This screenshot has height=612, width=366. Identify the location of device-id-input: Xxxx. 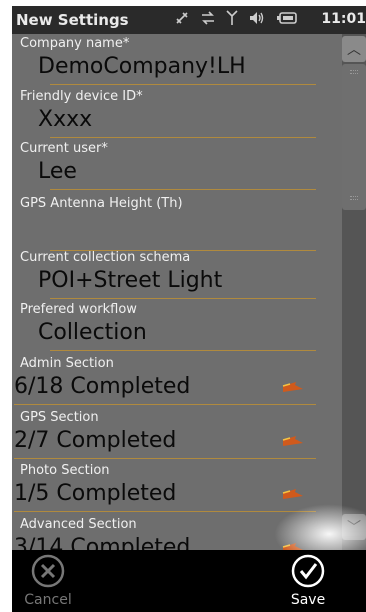
(65, 119).